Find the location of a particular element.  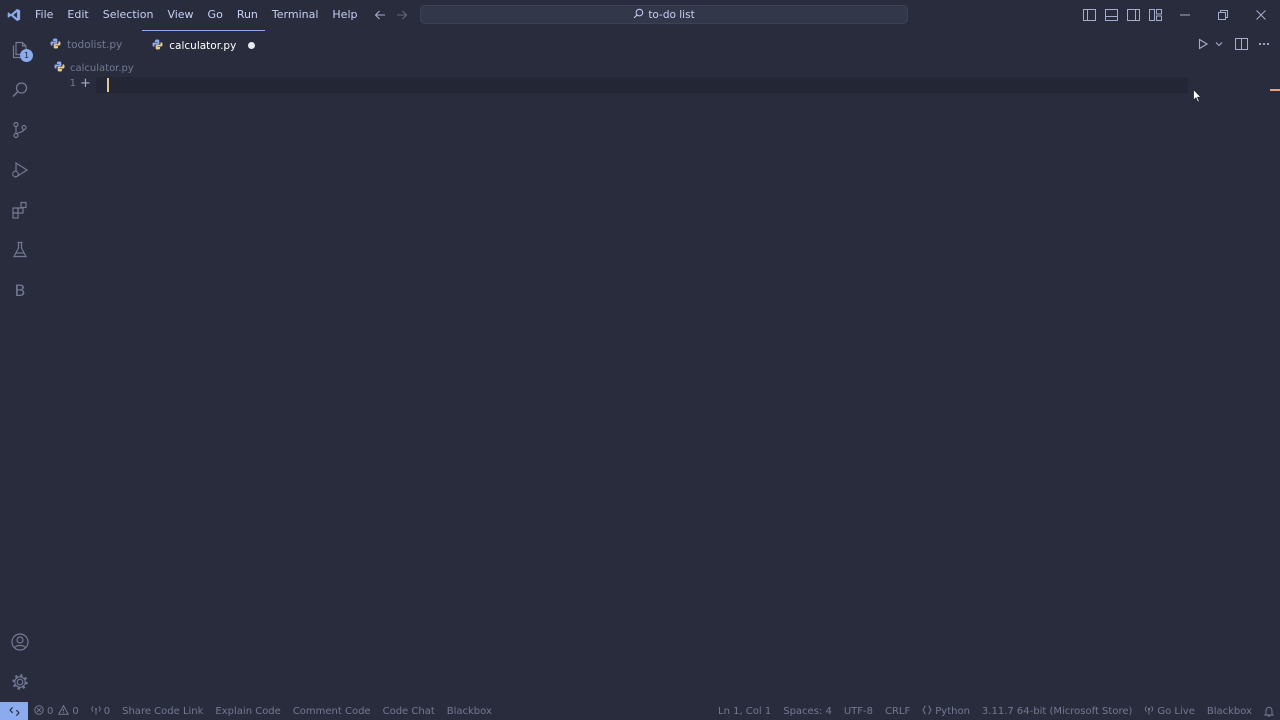

restore-icon is located at coordinates (1223, 15).